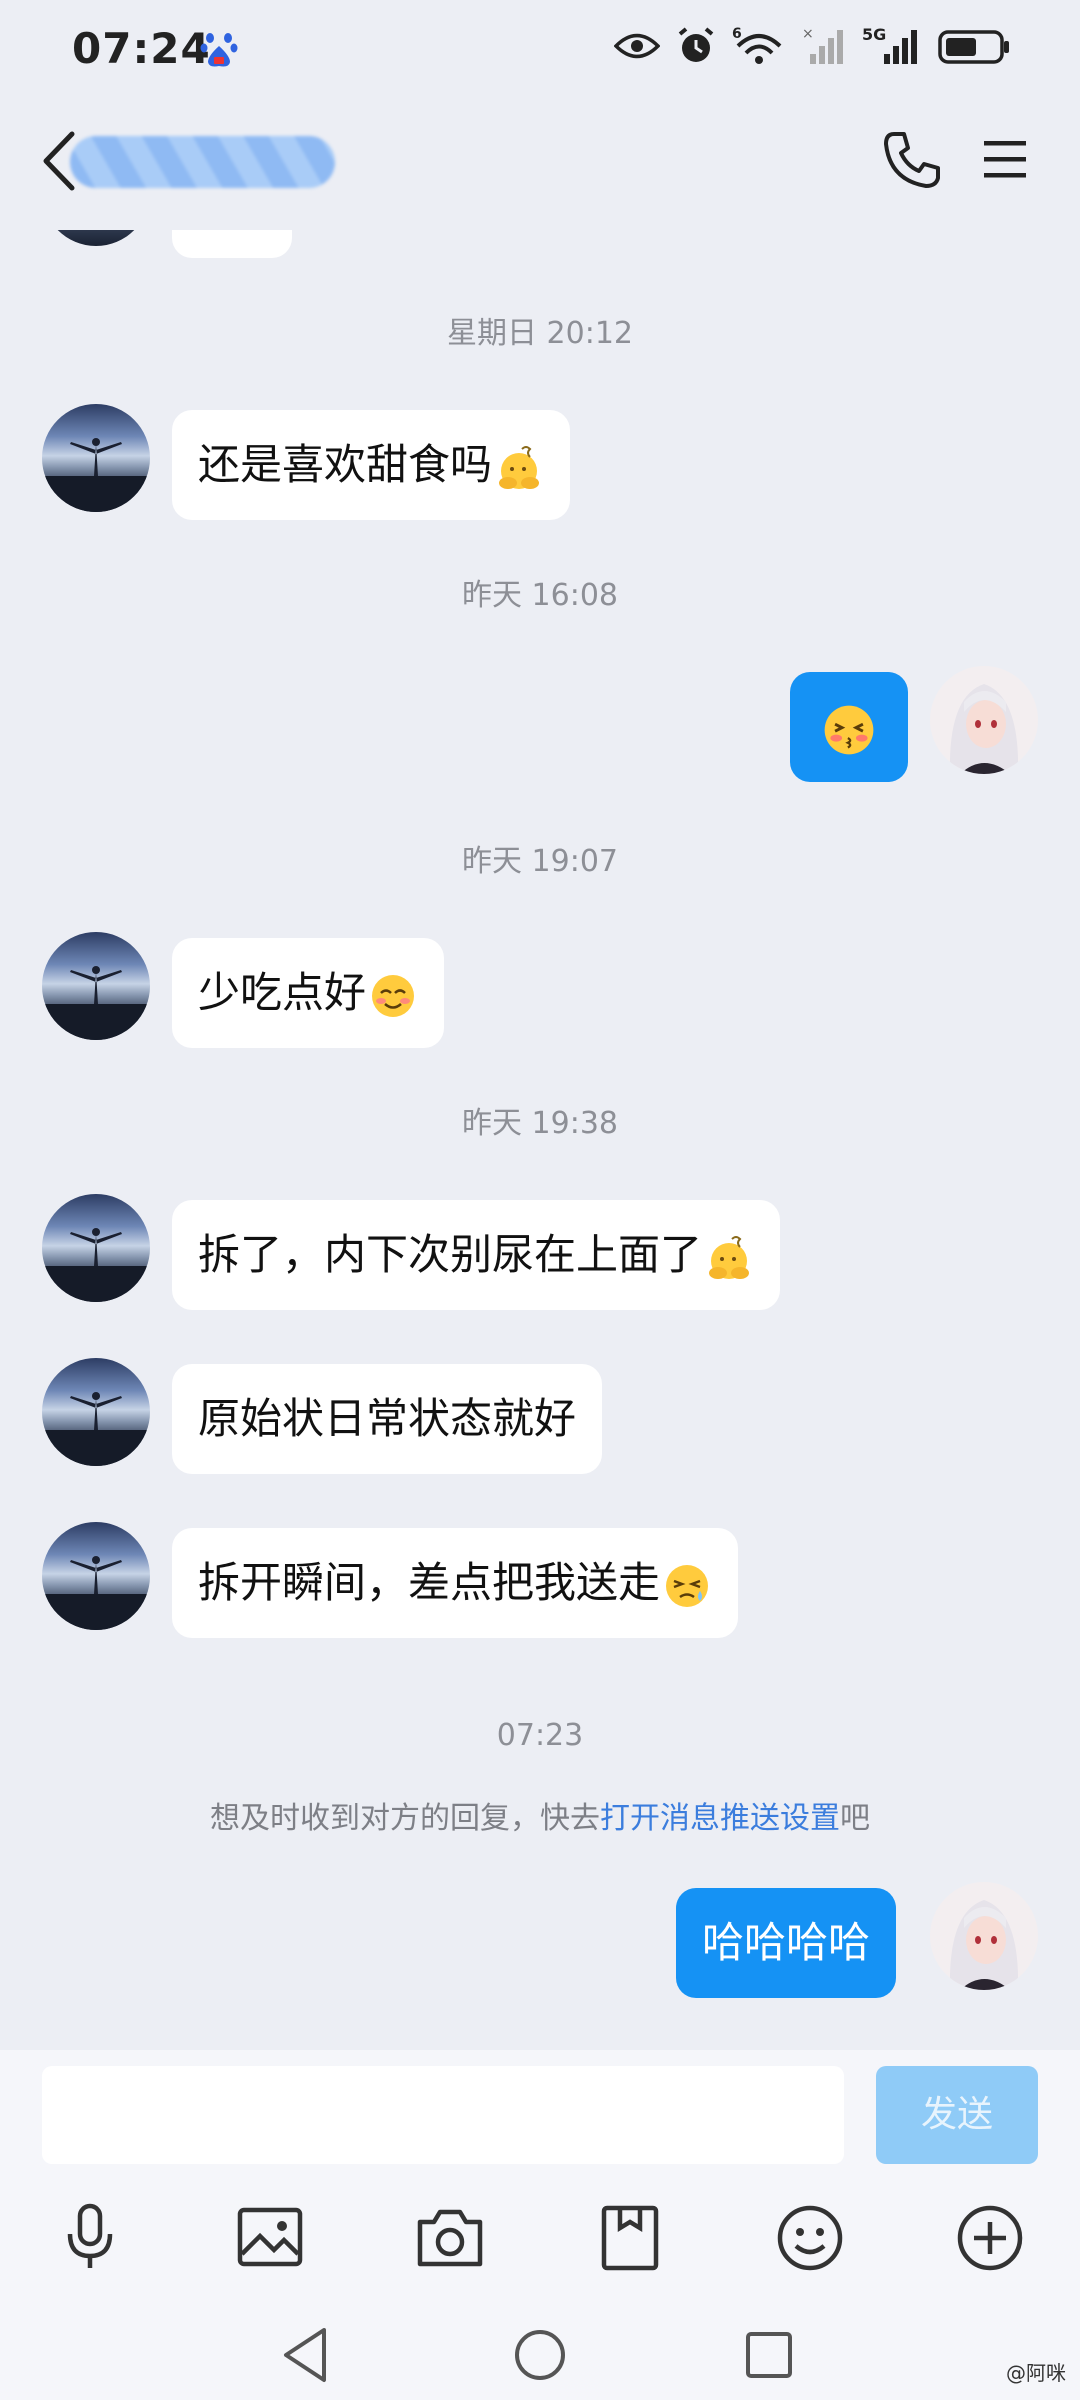 The image size is (1080, 2400). What do you see at coordinates (1036, 2373) in the screenshot?
I see `watermark: @阿咪` at bounding box center [1036, 2373].